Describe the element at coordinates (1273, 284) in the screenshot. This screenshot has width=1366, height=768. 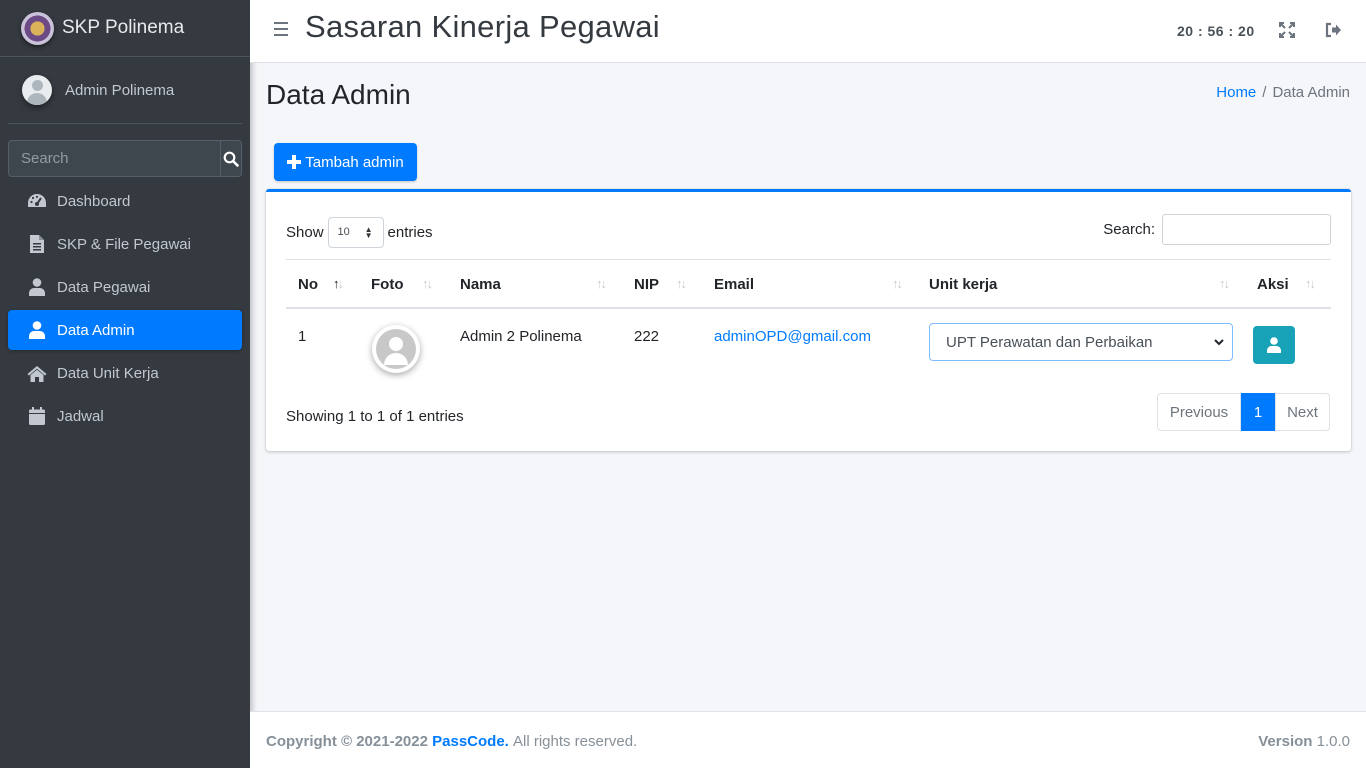
I see `column-header-aksi: Aksi` at that location.